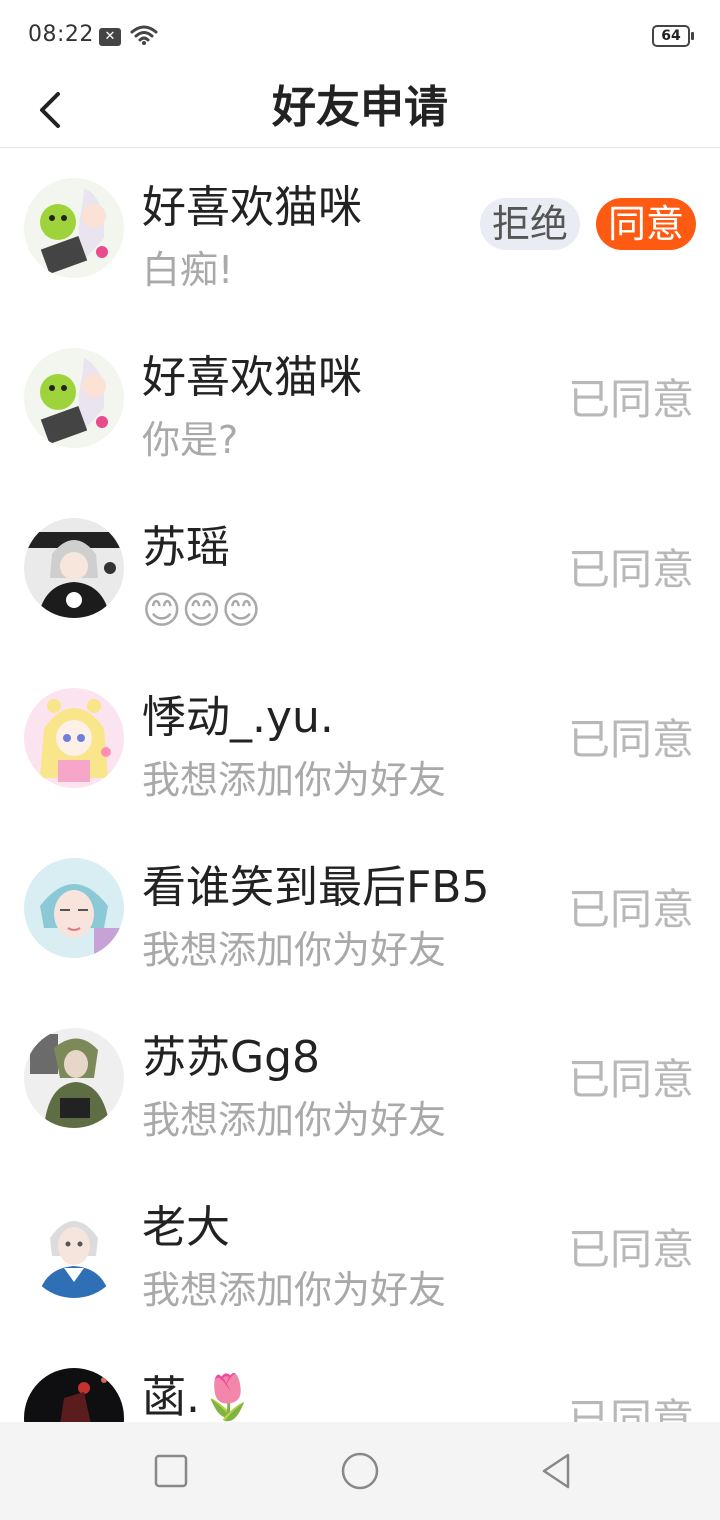  I want to click on request-message: 白痴!, so click(188, 270).